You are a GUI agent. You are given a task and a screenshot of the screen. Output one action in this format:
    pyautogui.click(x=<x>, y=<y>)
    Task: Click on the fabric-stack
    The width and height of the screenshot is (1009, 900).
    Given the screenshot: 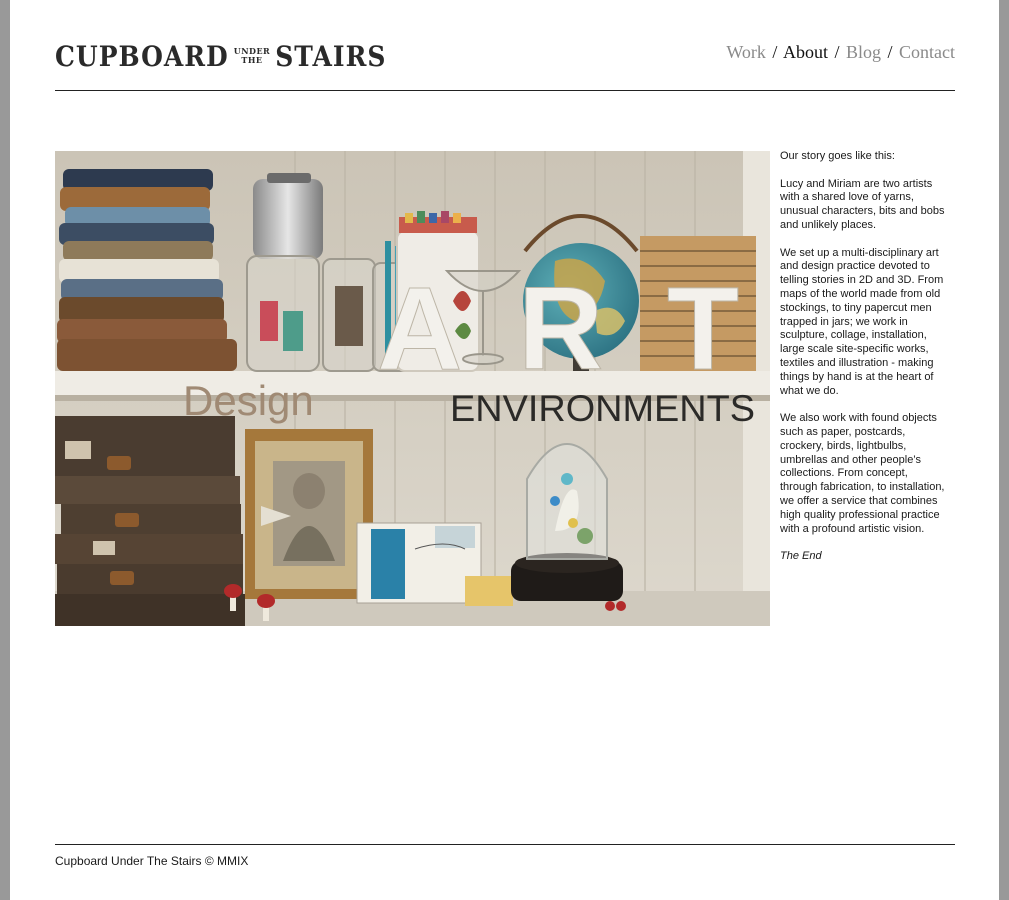 What is the action you would take?
    pyautogui.click(x=147, y=270)
    